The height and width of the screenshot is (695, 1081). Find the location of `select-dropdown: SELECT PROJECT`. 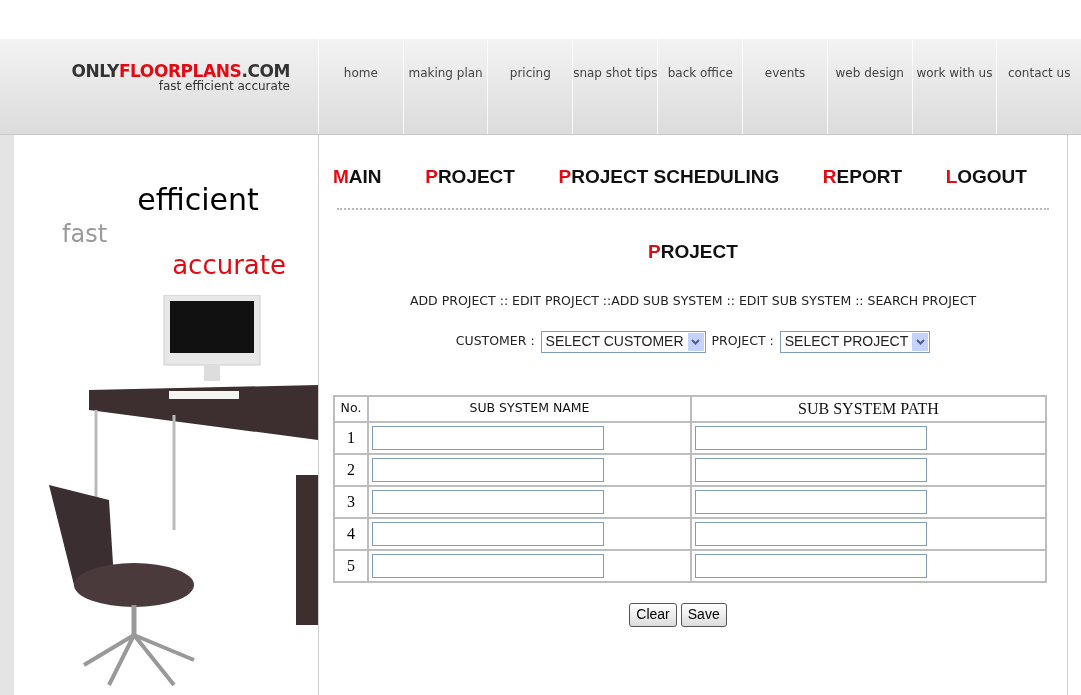

select-dropdown: SELECT PROJECT is located at coordinates (855, 341).